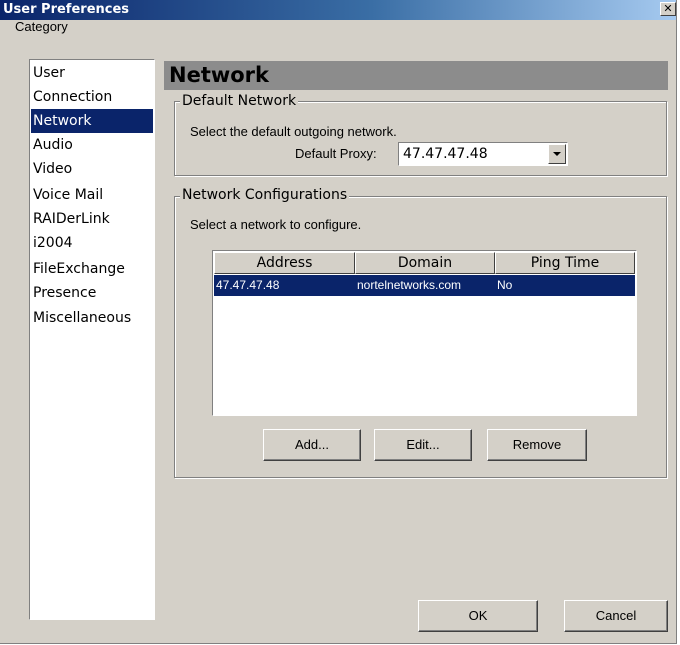  What do you see at coordinates (537, 445) in the screenshot?
I see `remove-button: Remove` at bounding box center [537, 445].